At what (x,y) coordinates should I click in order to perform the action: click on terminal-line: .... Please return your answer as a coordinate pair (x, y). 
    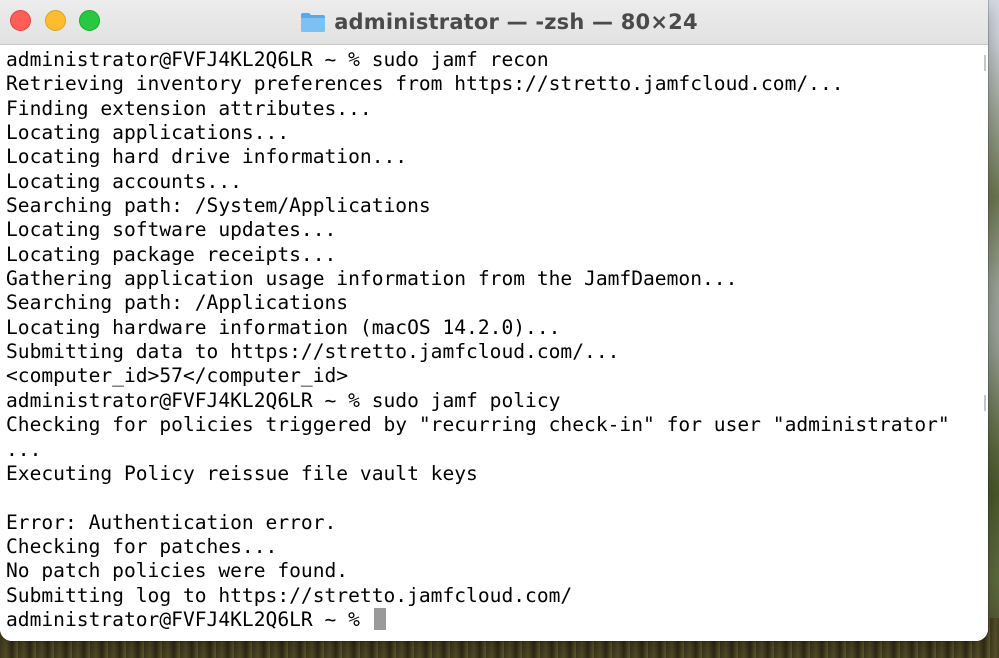
    Looking at the image, I should click on (497, 450).